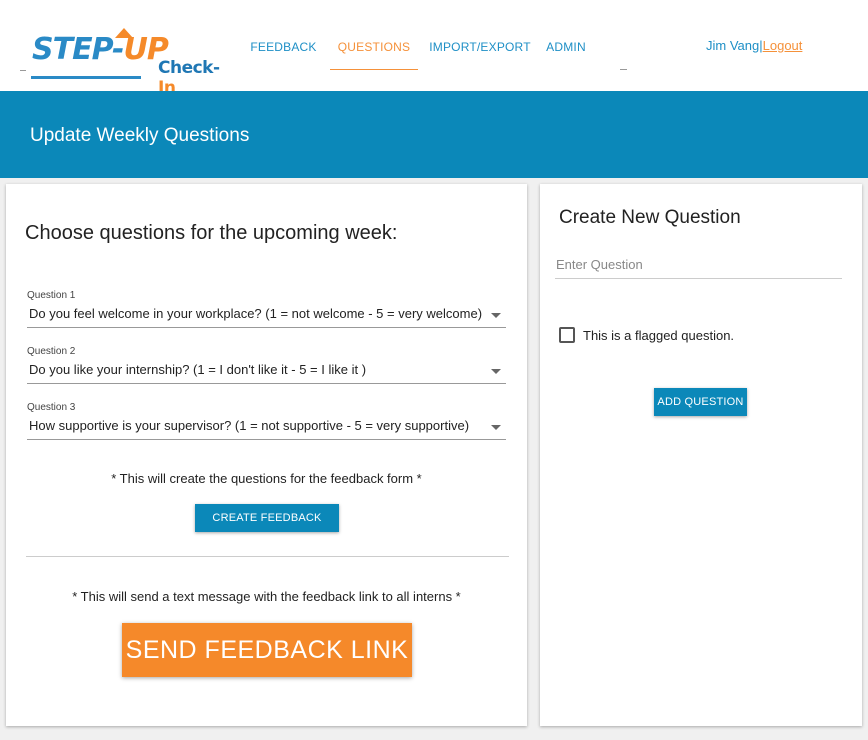  What do you see at coordinates (659, 335) in the screenshot?
I see `flagged-checkbox-label: This is a flagged question.` at bounding box center [659, 335].